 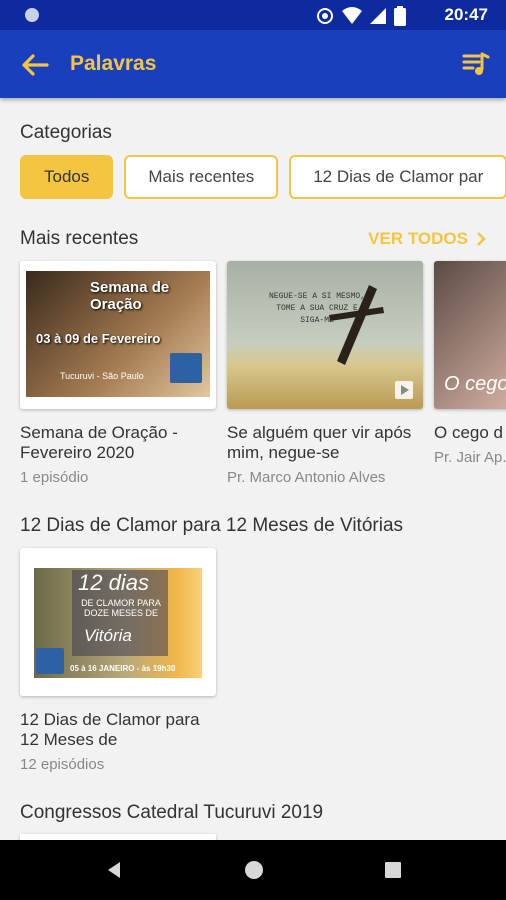 I want to click on signal-icon, so click(x=378, y=16).